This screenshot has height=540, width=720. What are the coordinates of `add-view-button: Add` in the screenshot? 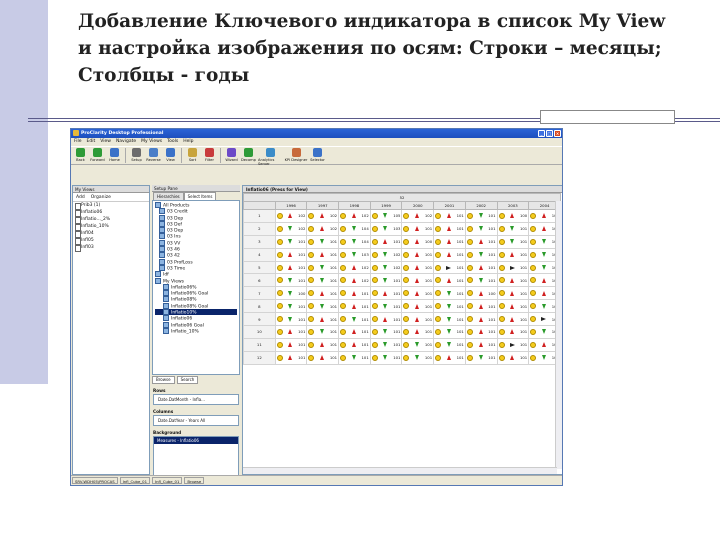 It's located at (80, 197).